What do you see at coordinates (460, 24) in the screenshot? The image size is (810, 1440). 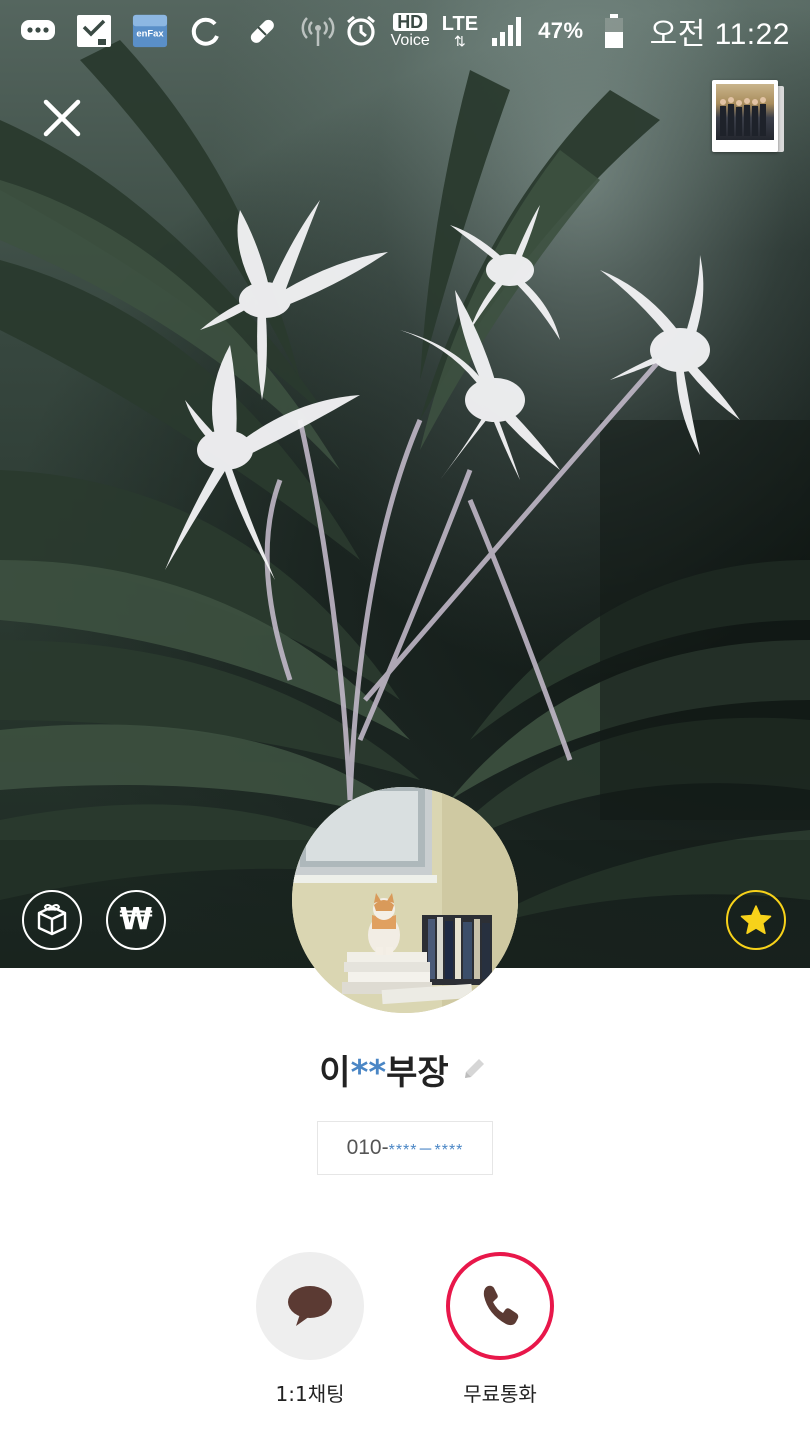 I see `network-label: LTE` at bounding box center [460, 24].